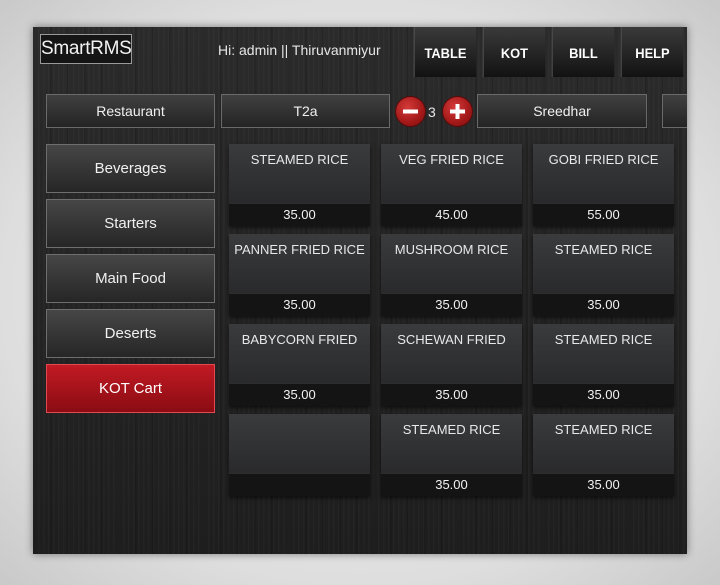 This screenshot has width=720, height=585. What do you see at coordinates (299, 365) in the screenshot?
I see `menu-item-tile: BABYCORN FRIED 35.00` at bounding box center [299, 365].